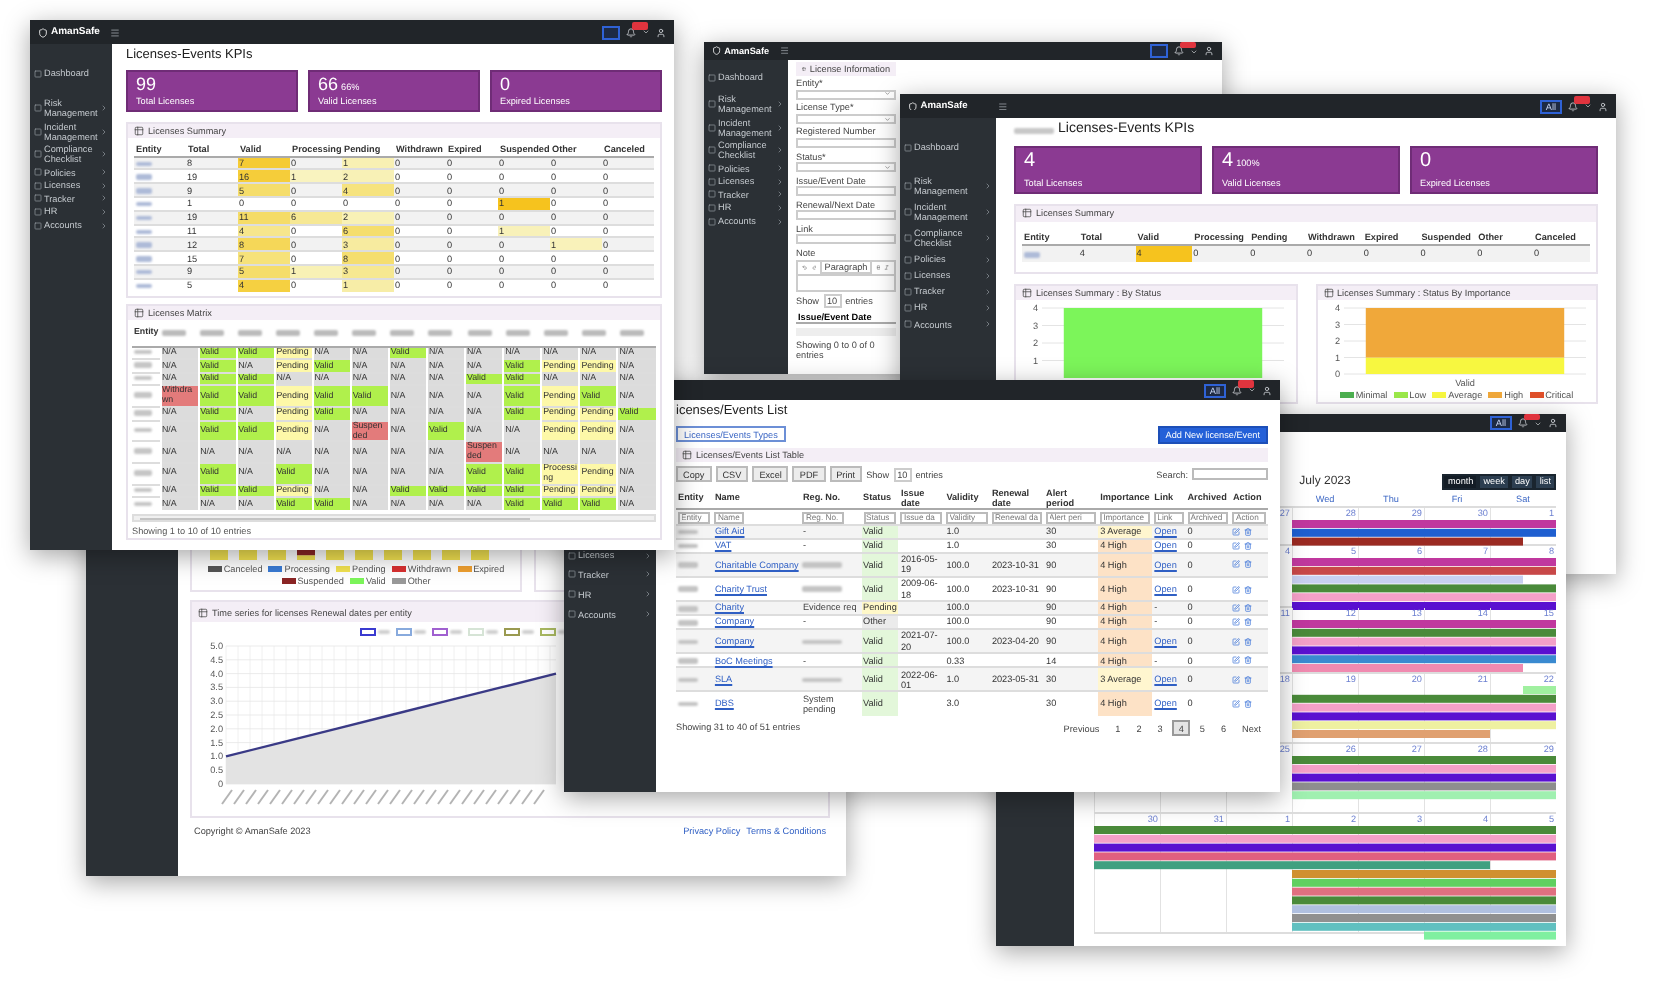  What do you see at coordinates (887, 267) in the screenshot?
I see `italic-icon` at bounding box center [887, 267].